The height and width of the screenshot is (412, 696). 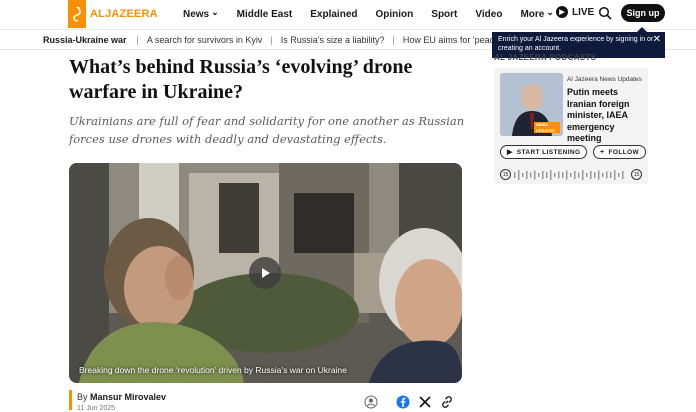 I want to click on start-listening-label: START LISTENING, so click(x=548, y=152).